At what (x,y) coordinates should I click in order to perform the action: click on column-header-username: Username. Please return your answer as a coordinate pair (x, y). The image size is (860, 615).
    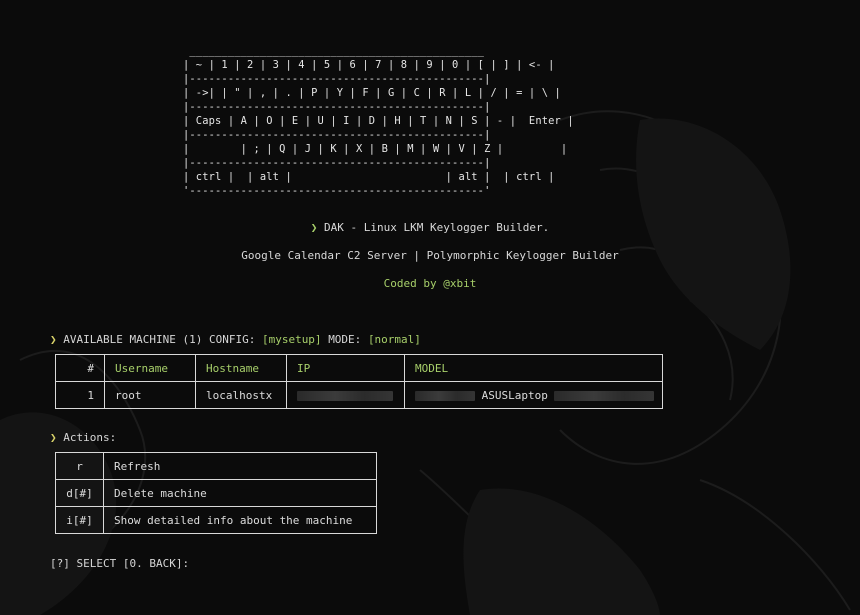
    Looking at the image, I should click on (150, 368).